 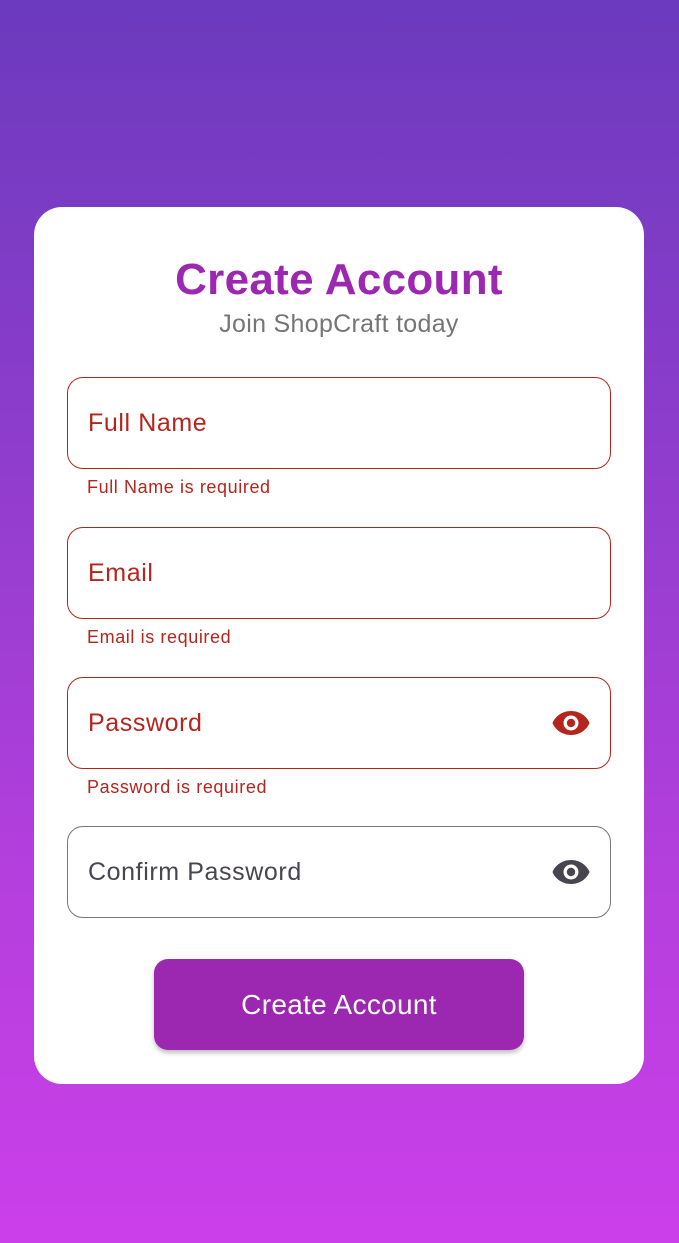 What do you see at coordinates (179, 487) in the screenshot?
I see `full-name-error: Full Name is required` at bounding box center [179, 487].